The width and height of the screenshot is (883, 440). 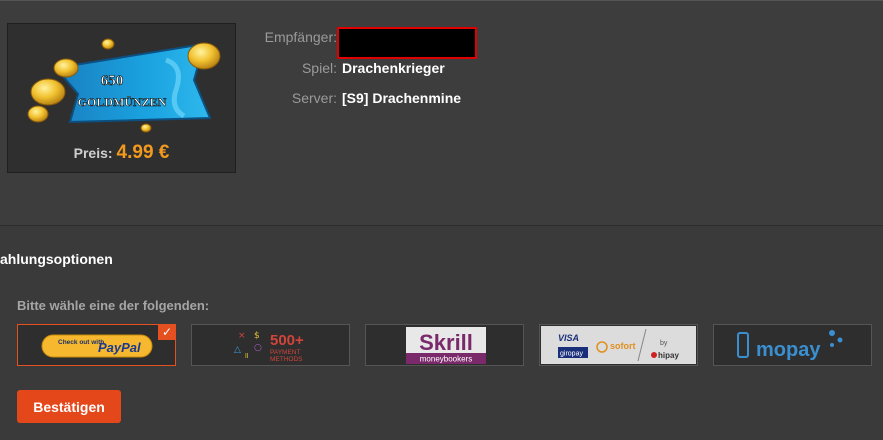 What do you see at coordinates (393, 68) in the screenshot?
I see `game-value: Drachenkrieger` at bounding box center [393, 68].